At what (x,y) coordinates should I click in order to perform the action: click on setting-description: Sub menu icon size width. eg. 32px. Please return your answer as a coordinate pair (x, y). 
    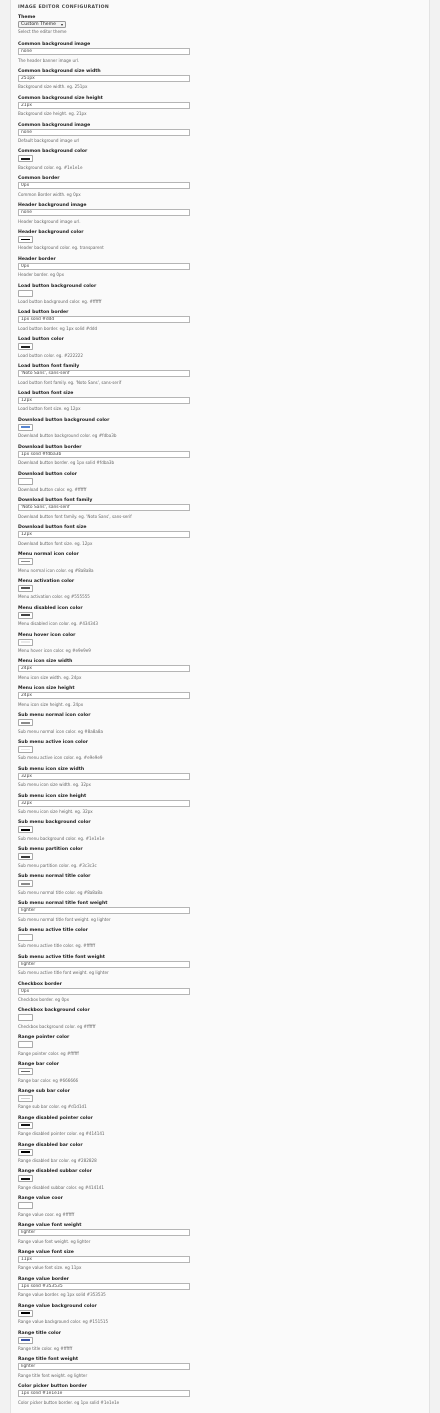
    Looking at the image, I should click on (54, 785).